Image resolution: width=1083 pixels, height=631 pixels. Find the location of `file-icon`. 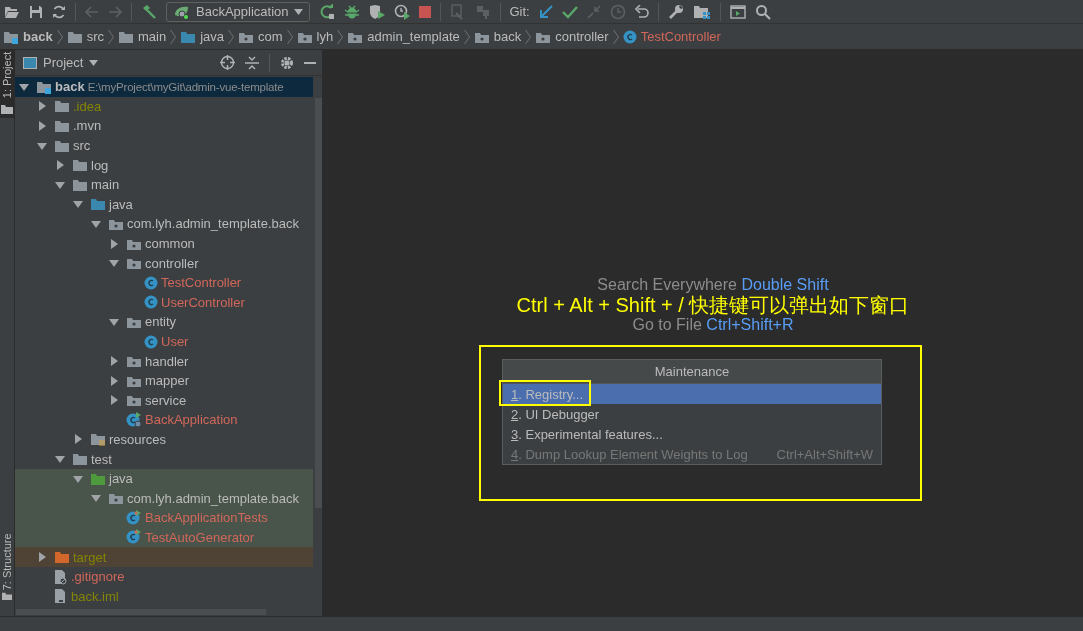

file-icon is located at coordinates (61, 596).